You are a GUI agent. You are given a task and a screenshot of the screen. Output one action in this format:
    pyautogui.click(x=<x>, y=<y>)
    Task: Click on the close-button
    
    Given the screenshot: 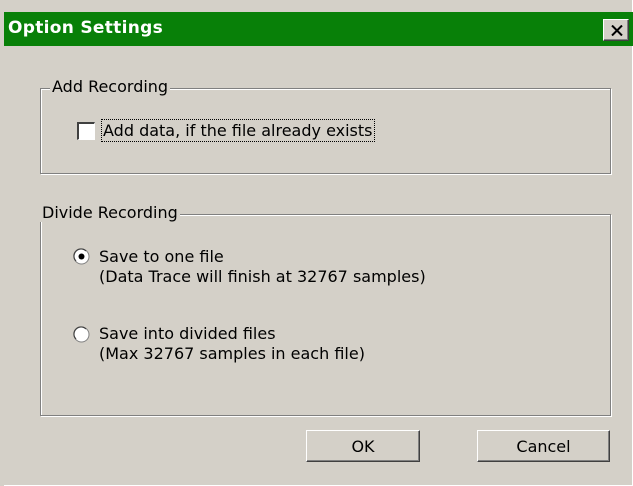 What is the action you would take?
    pyautogui.click(x=616, y=30)
    